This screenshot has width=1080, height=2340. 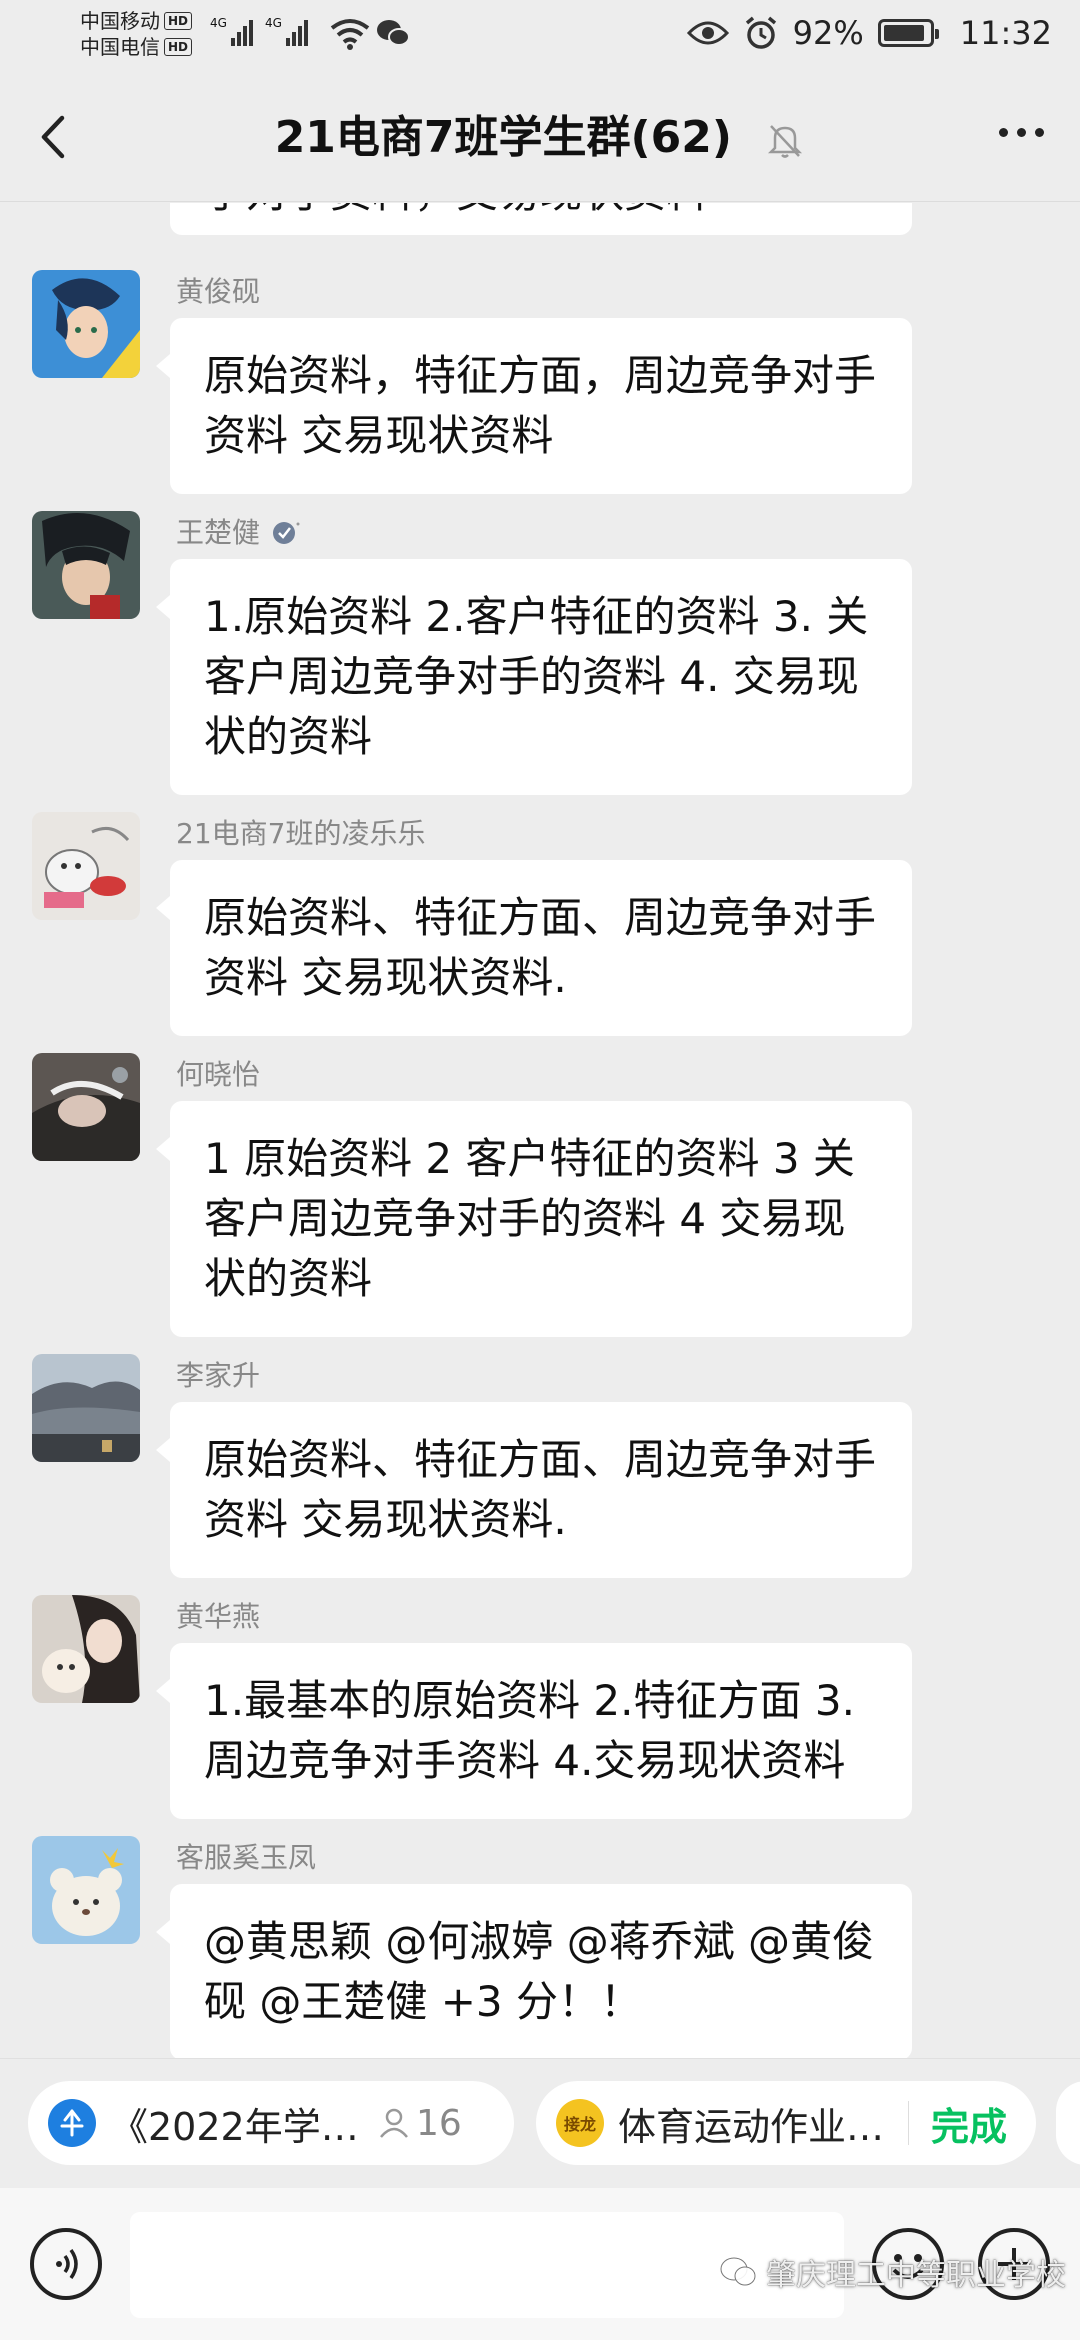 I want to click on notice-pill: 《2022年学生… 16, so click(x=271, y=2123).